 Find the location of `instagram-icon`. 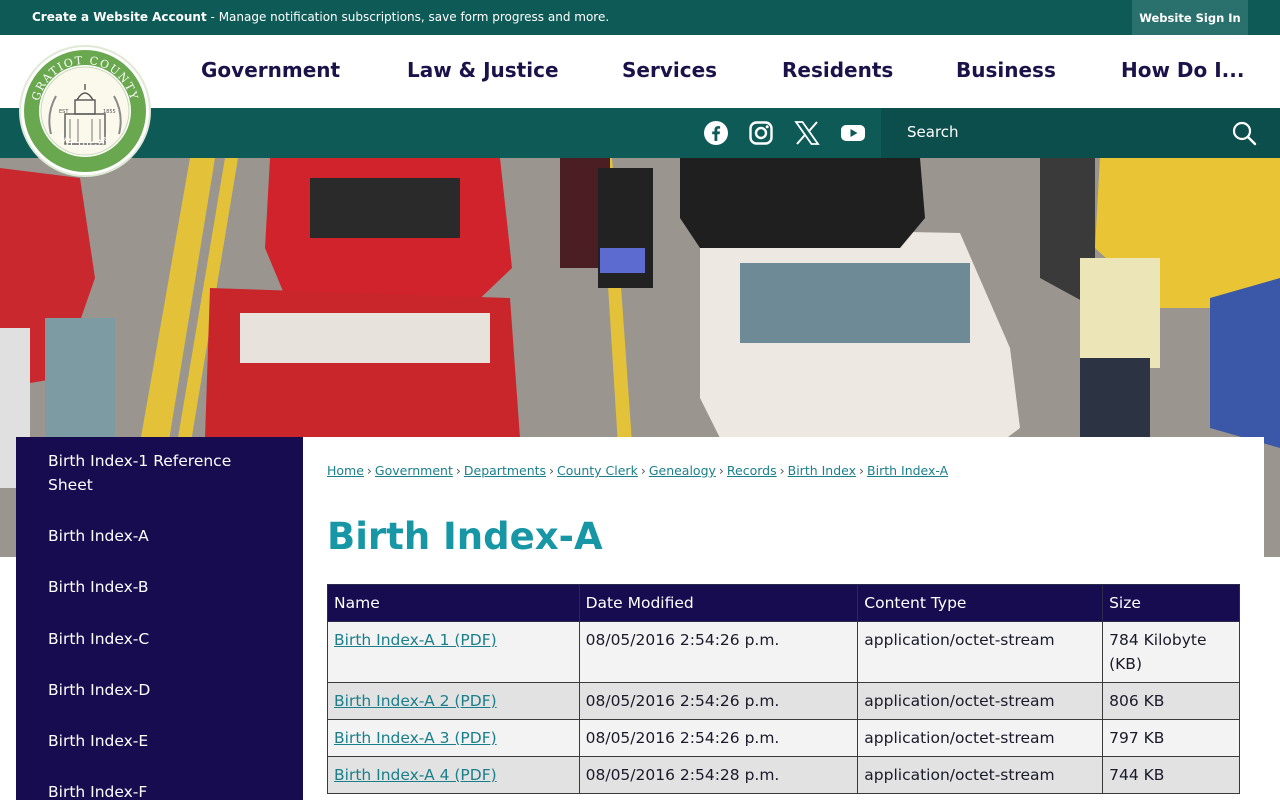

instagram-icon is located at coordinates (761, 133).